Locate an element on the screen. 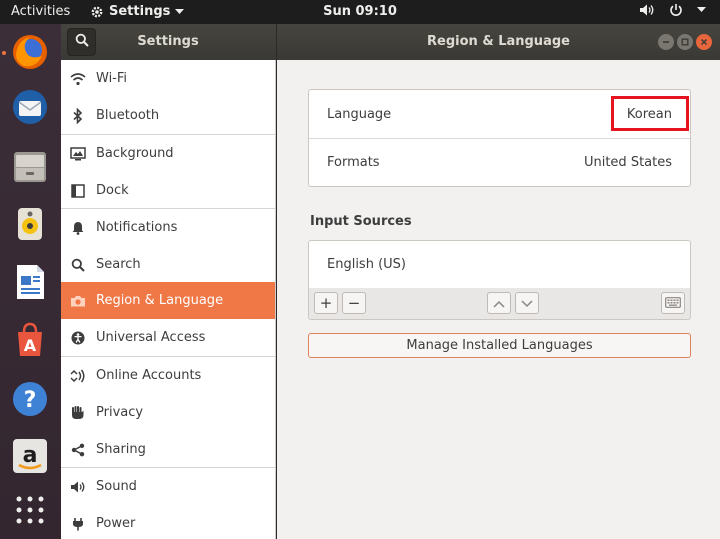 The height and width of the screenshot is (539, 720). sidebar-item-region-language: Region & Language is located at coordinates (168, 300).